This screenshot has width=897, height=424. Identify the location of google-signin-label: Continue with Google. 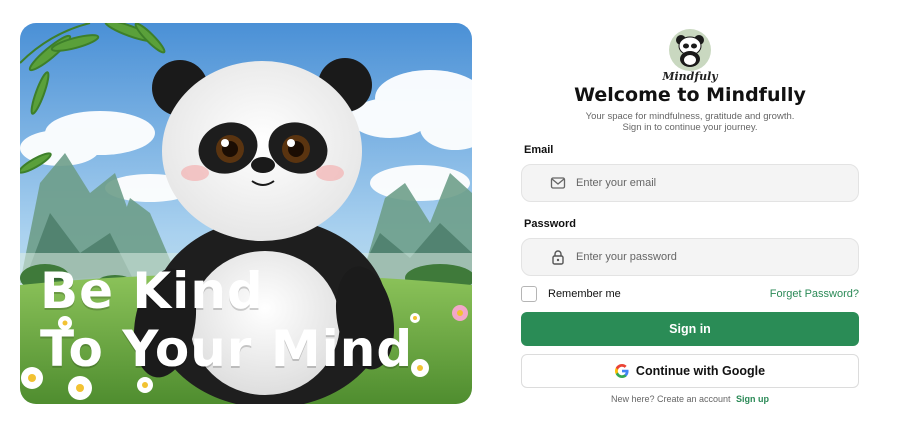
(700, 371).